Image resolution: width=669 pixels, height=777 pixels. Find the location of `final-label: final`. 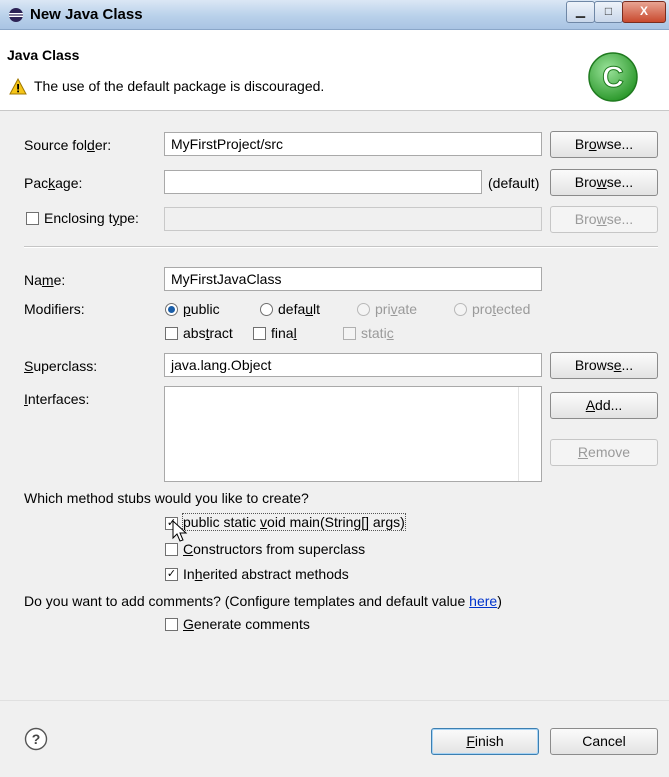

final-label: final is located at coordinates (284, 333).